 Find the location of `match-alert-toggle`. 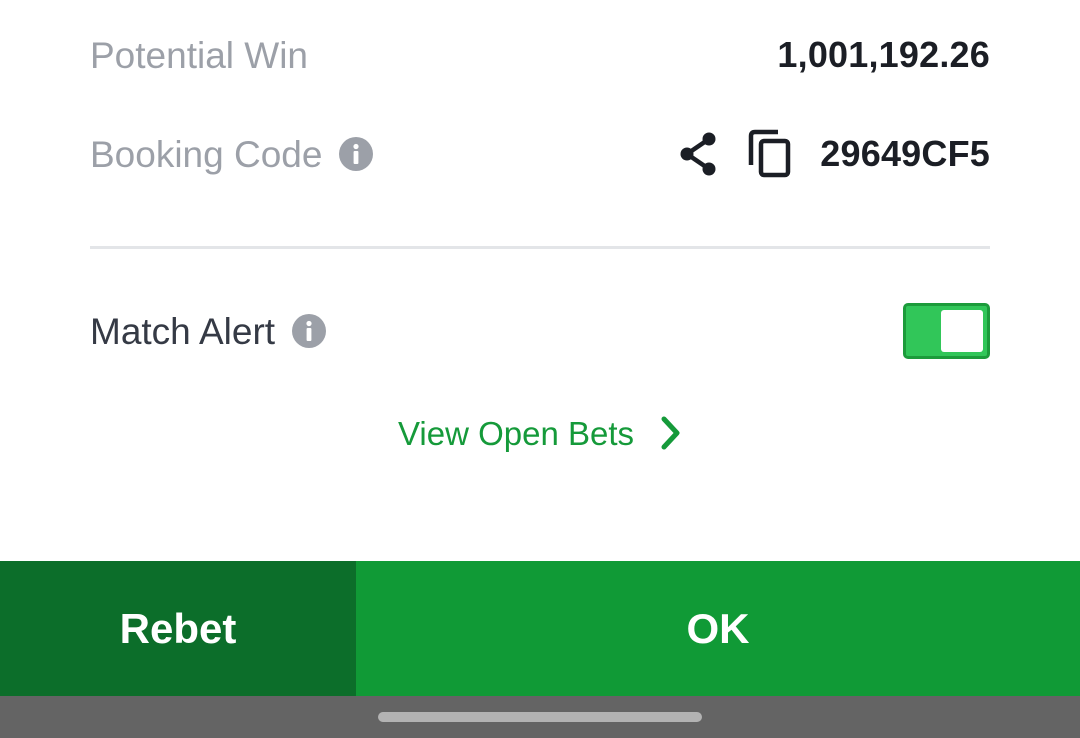

match-alert-toggle is located at coordinates (946, 331).